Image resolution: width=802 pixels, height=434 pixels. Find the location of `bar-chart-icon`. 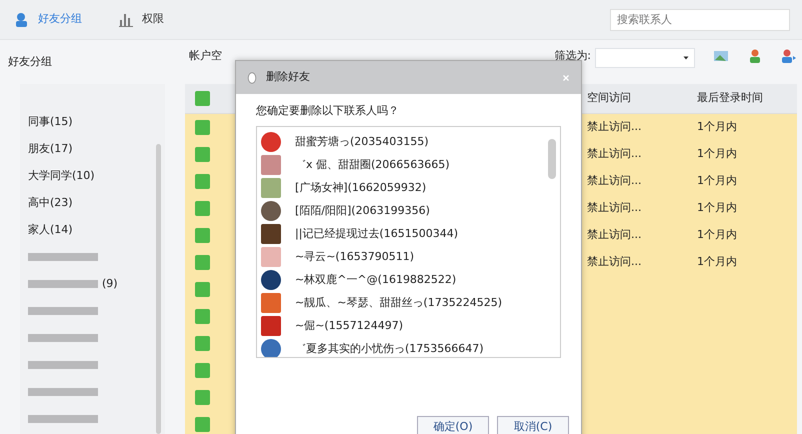

bar-chart-icon is located at coordinates (126, 20).